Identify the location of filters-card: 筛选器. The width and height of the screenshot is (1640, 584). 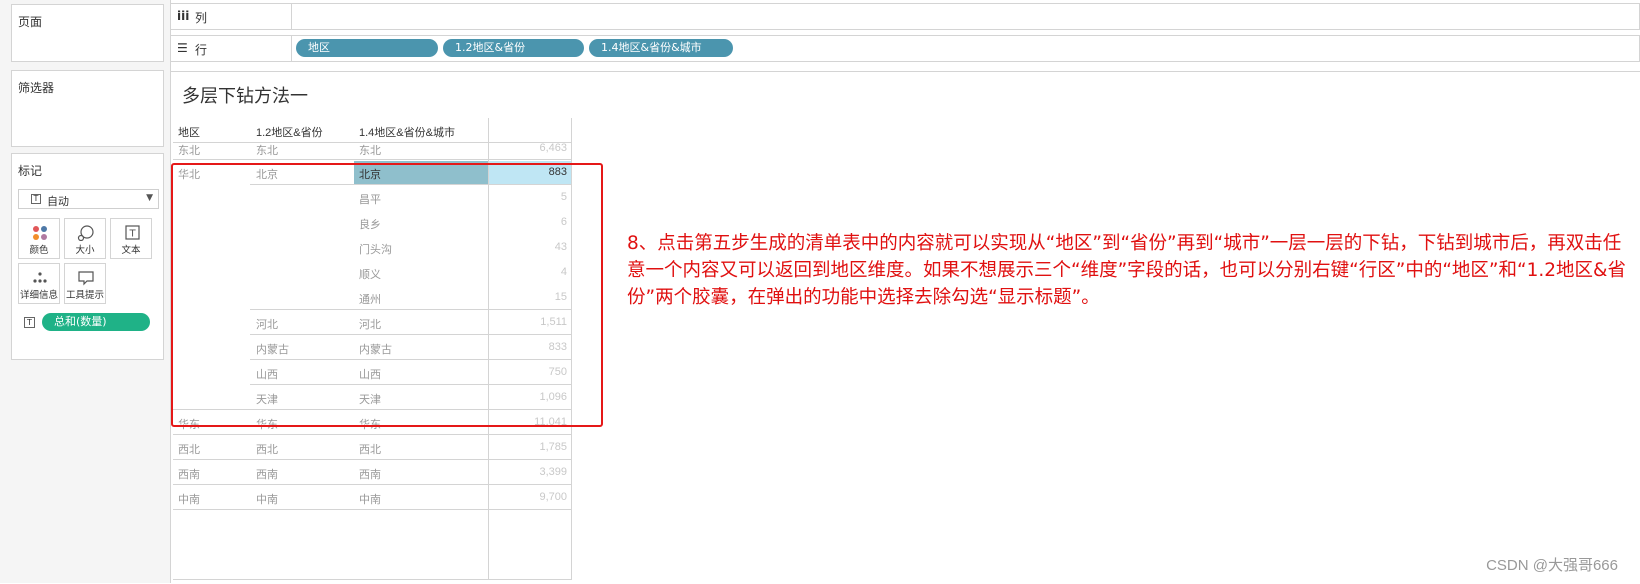
(87, 108).